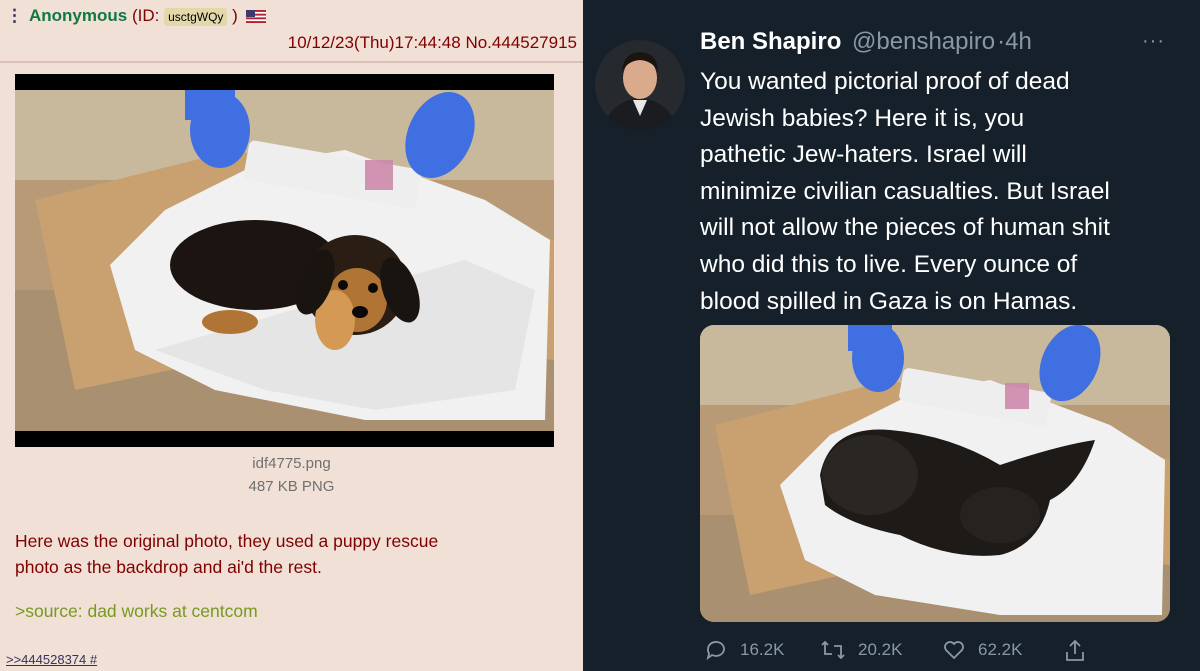 This screenshot has height=671, width=1200. Describe the element at coordinates (374, 42) in the screenshot. I see `post-datetime: 10/12/23(Thu)17:44:48` at that location.